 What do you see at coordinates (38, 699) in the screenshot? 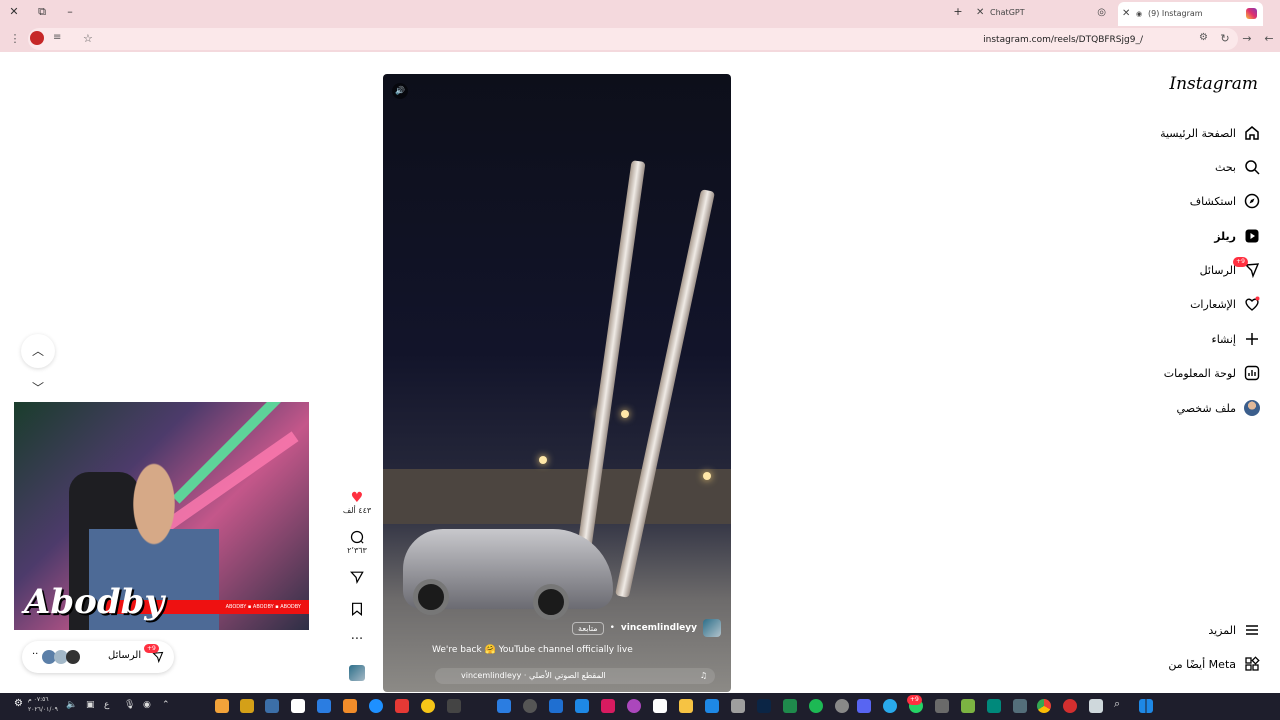
I see `clock-time: ٠٧:٥٦ م` at bounding box center [38, 699].